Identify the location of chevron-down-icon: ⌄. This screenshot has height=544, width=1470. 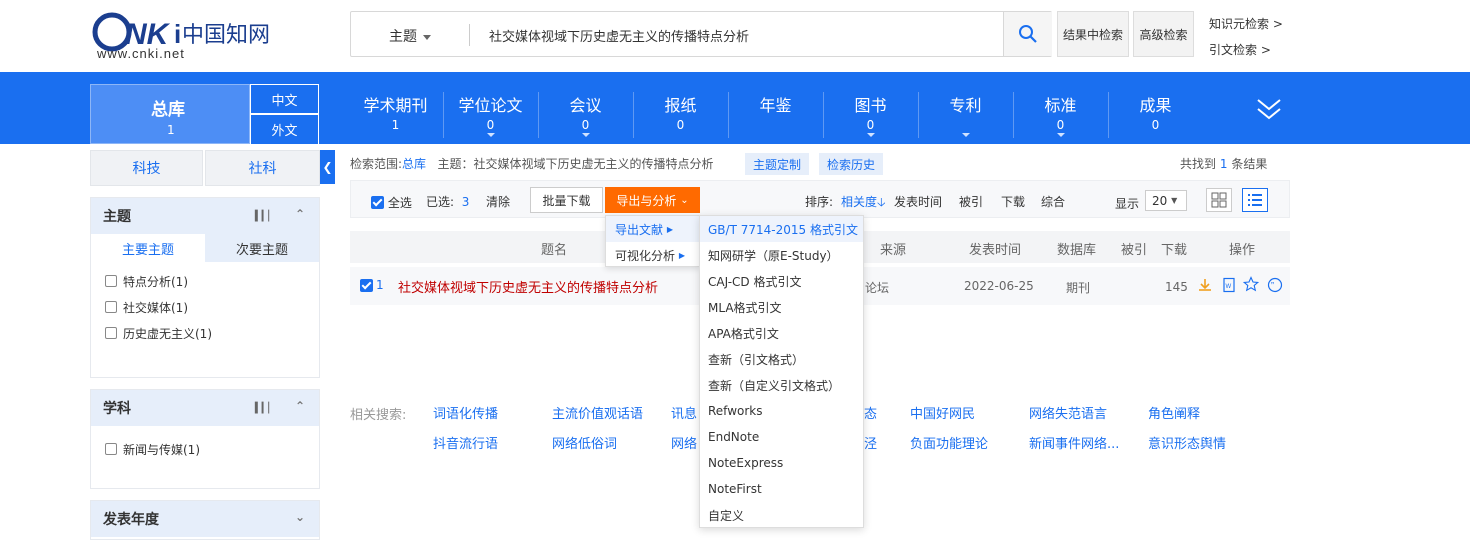
(300, 517).